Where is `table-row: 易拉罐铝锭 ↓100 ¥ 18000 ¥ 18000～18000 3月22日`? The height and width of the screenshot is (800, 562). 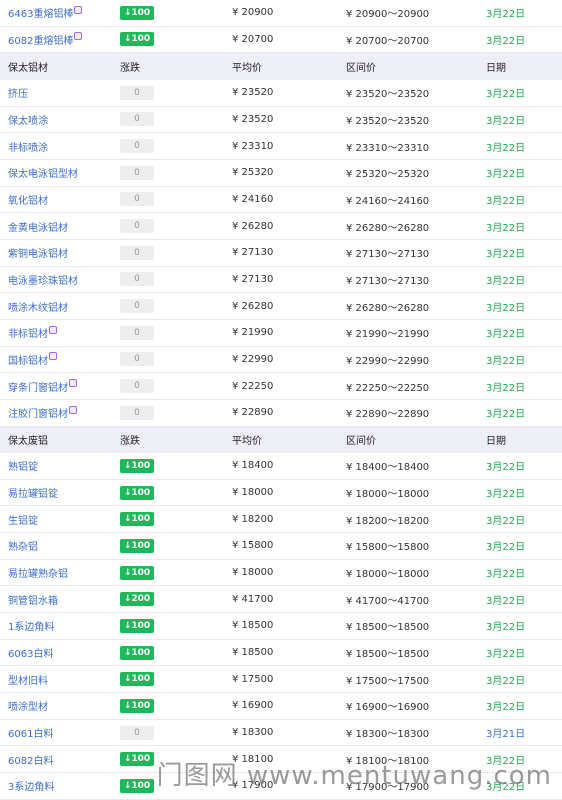
table-row: 易拉罐铝锭 ↓100 ¥ 18000 ¥ 18000～18000 3月22日 is located at coordinates (281, 493).